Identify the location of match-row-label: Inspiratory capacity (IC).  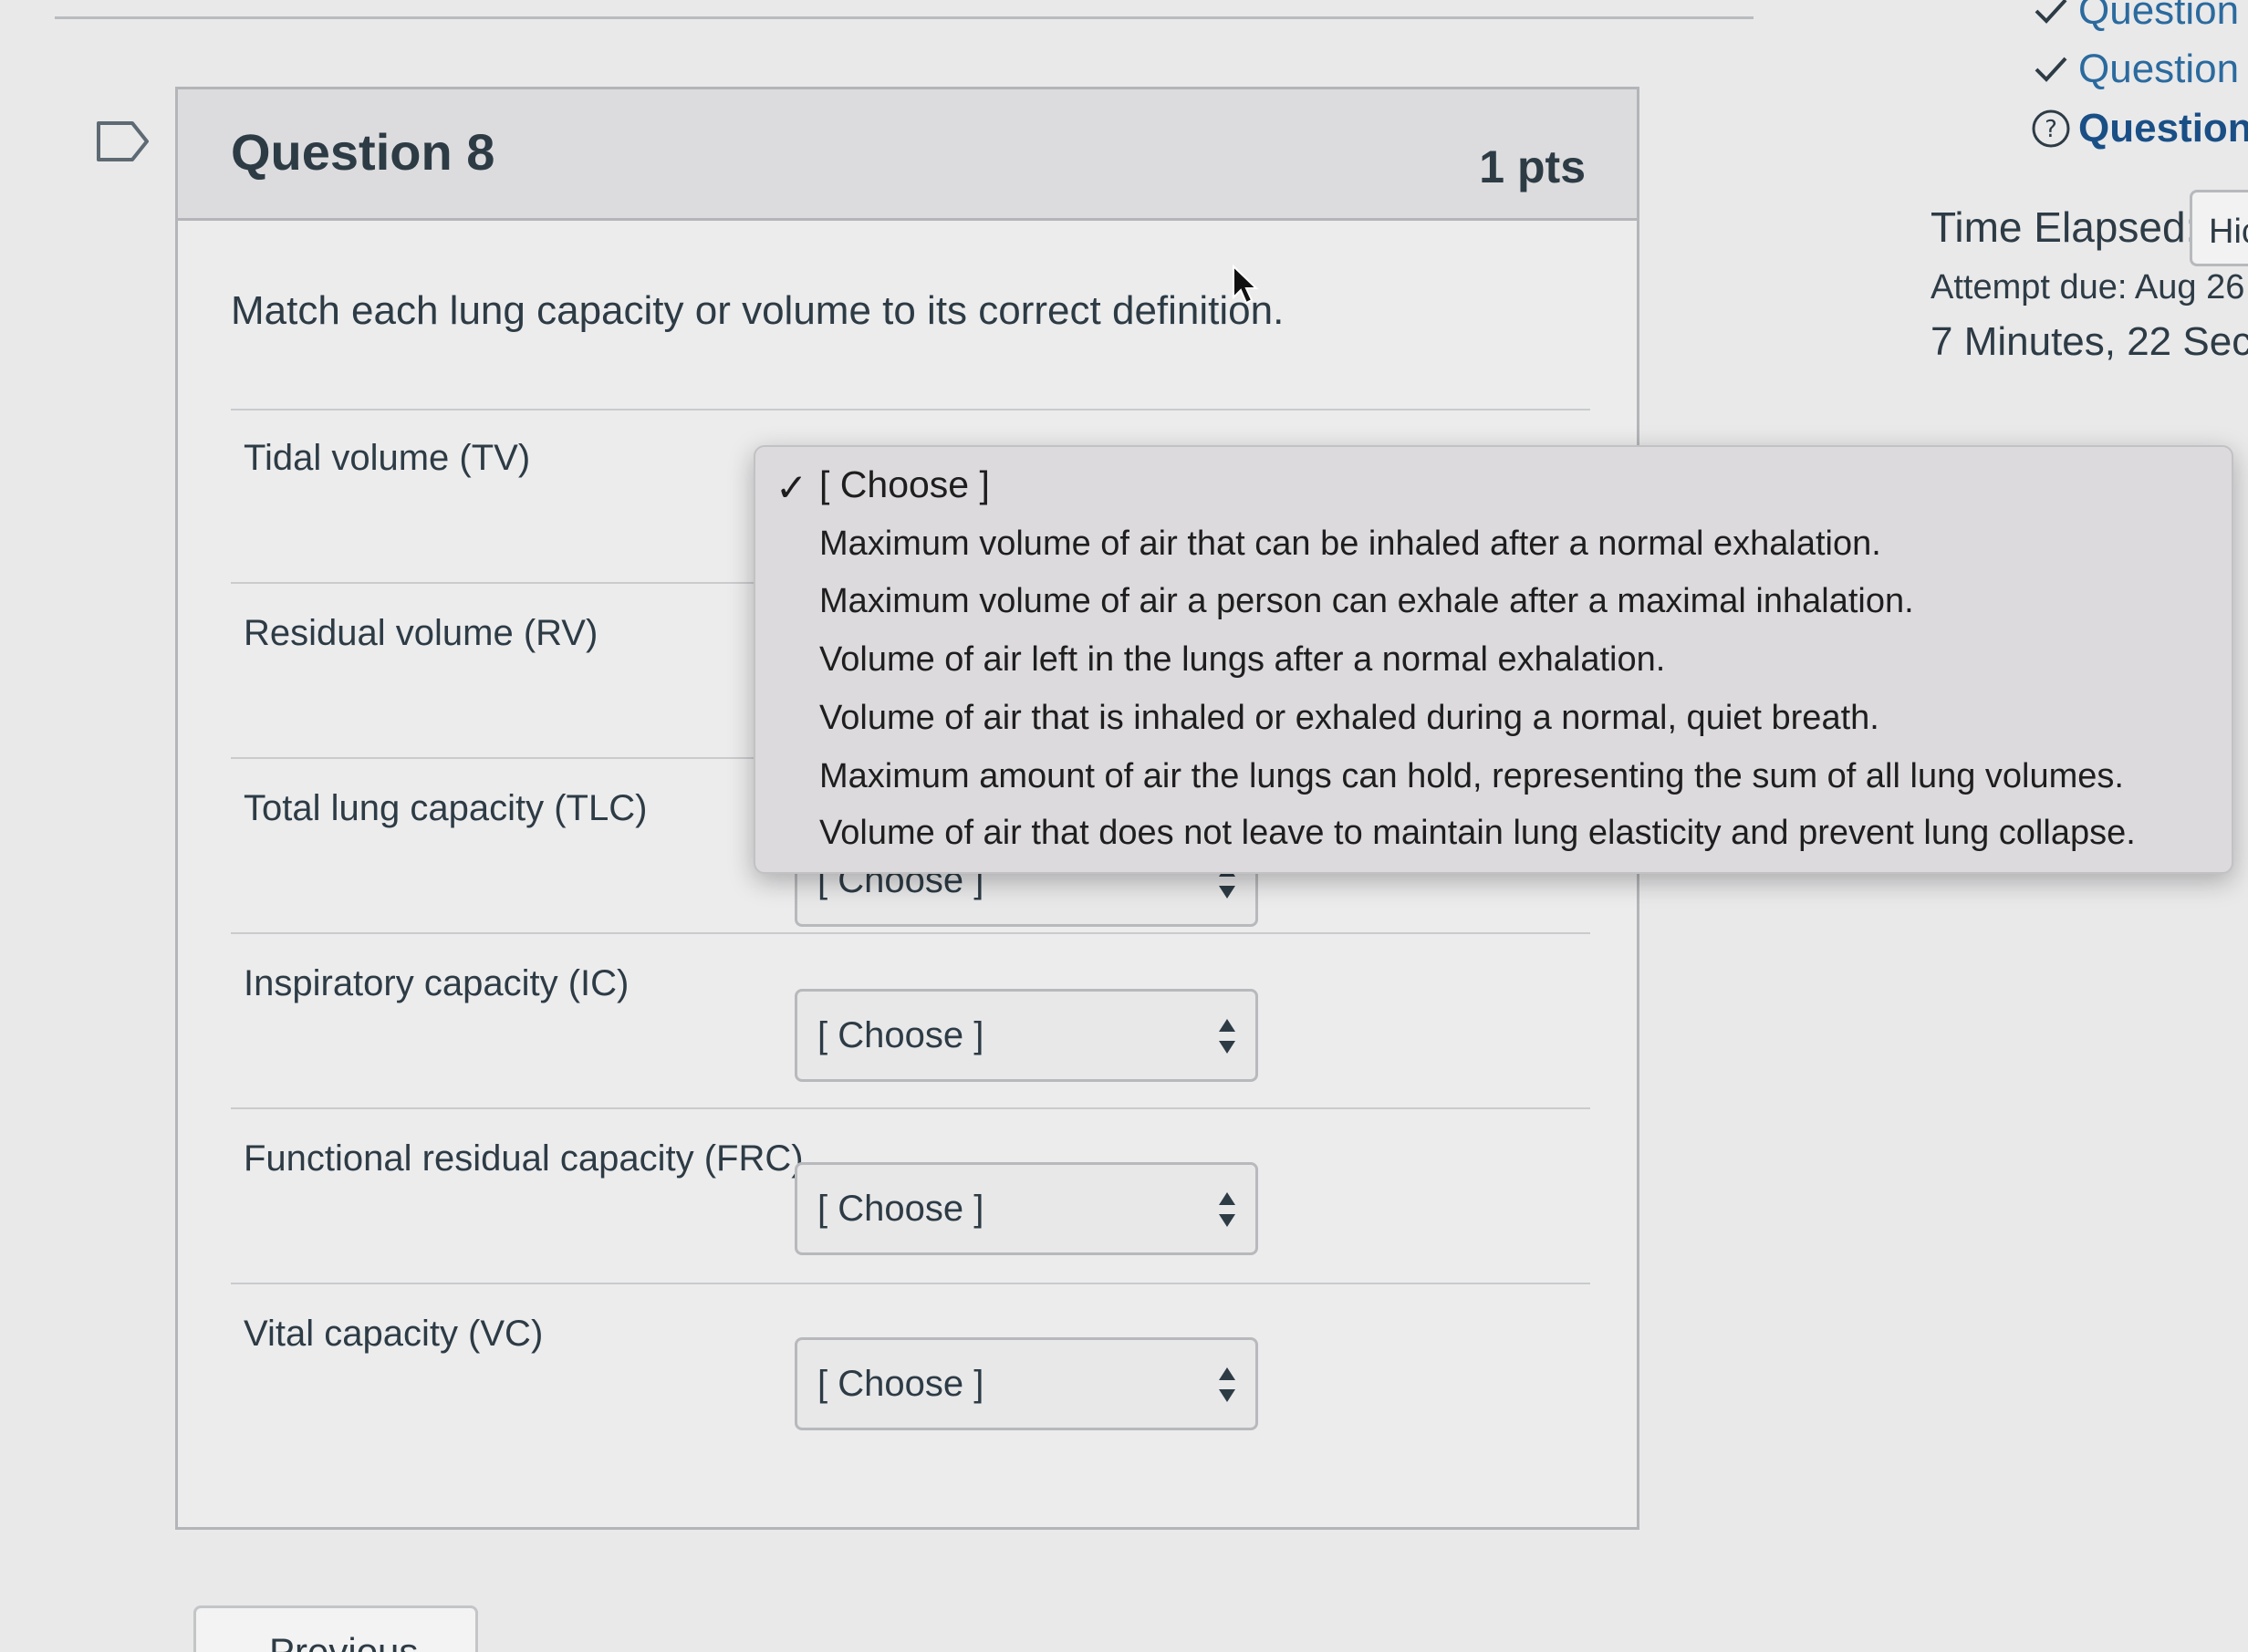
(437, 983).